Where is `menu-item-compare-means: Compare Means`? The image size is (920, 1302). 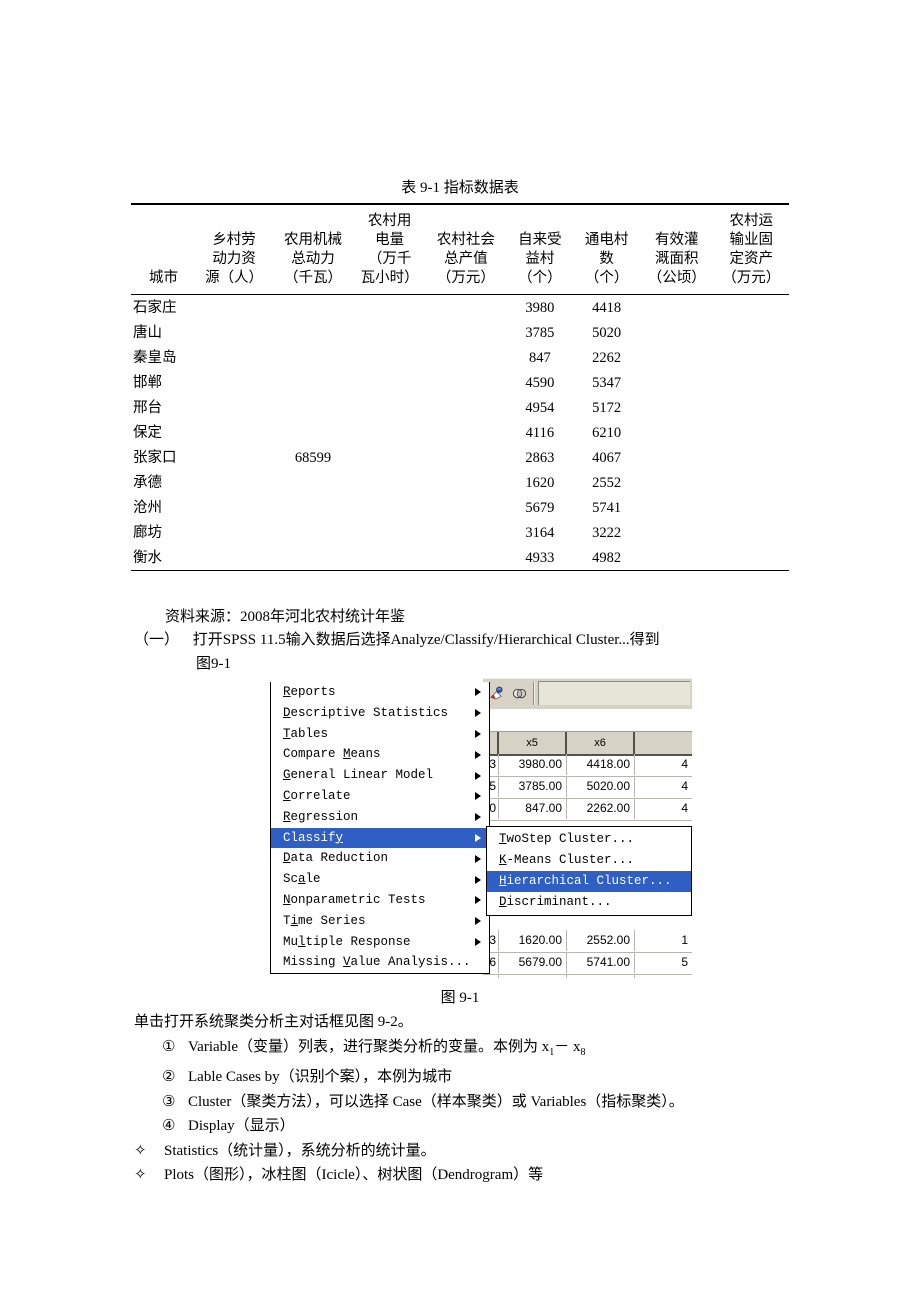 menu-item-compare-means: Compare Means is located at coordinates (380, 754).